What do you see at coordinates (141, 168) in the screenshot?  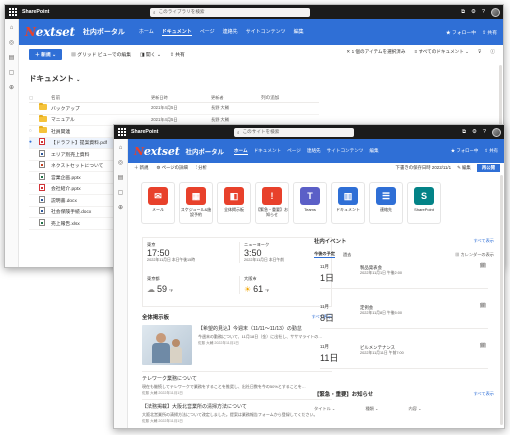 I see `new-page-button: ＋ 新規` at bounding box center [141, 168].